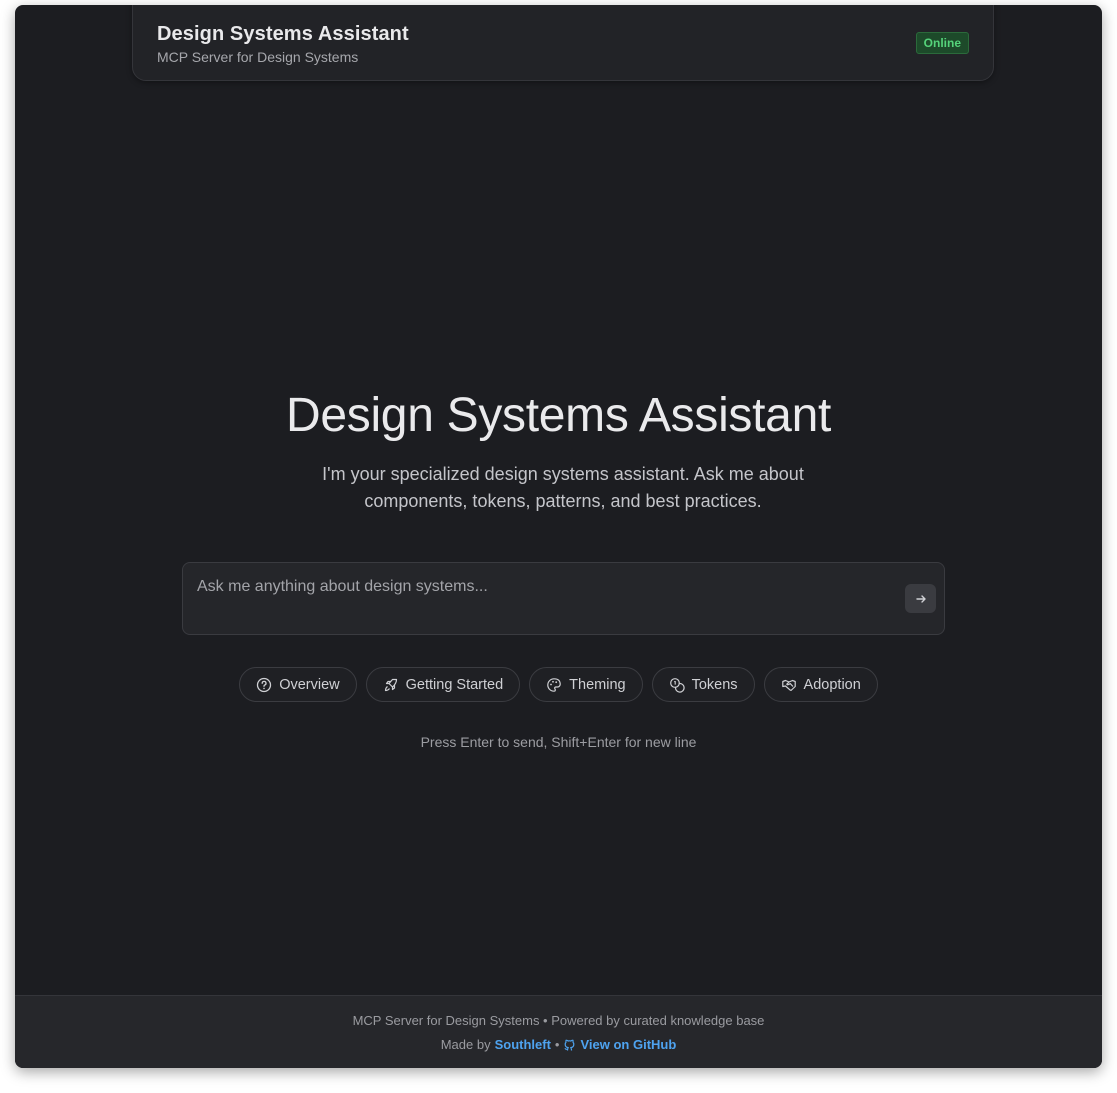  Describe the element at coordinates (264, 684) in the screenshot. I see `help-circle-icon` at that location.